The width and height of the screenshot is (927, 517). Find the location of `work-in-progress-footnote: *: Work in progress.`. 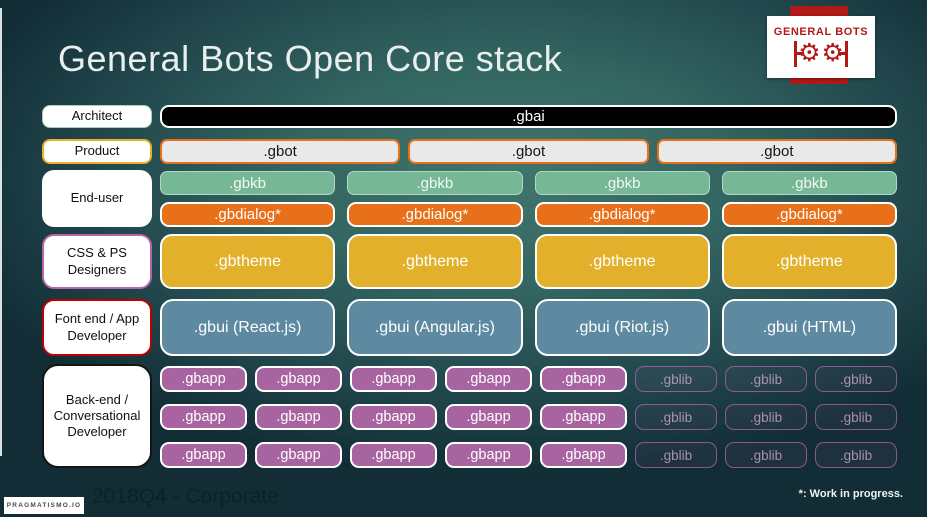

work-in-progress-footnote: *: Work in progress. is located at coordinates (850, 494).